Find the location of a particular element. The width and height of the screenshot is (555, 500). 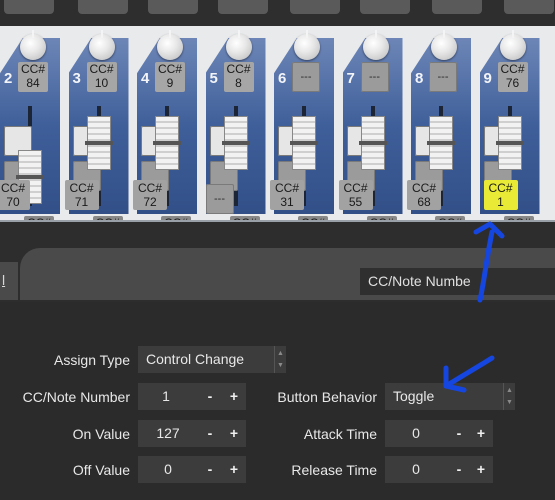

attack-time-value: 0 is located at coordinates (416, 433).